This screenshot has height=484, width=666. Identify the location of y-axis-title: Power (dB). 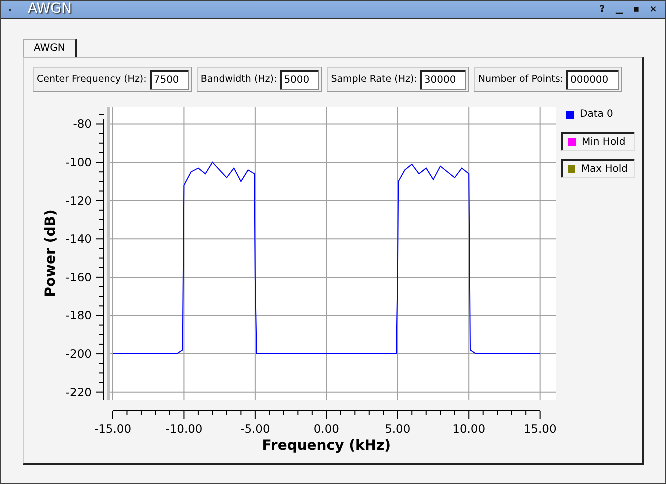
(51, 254).